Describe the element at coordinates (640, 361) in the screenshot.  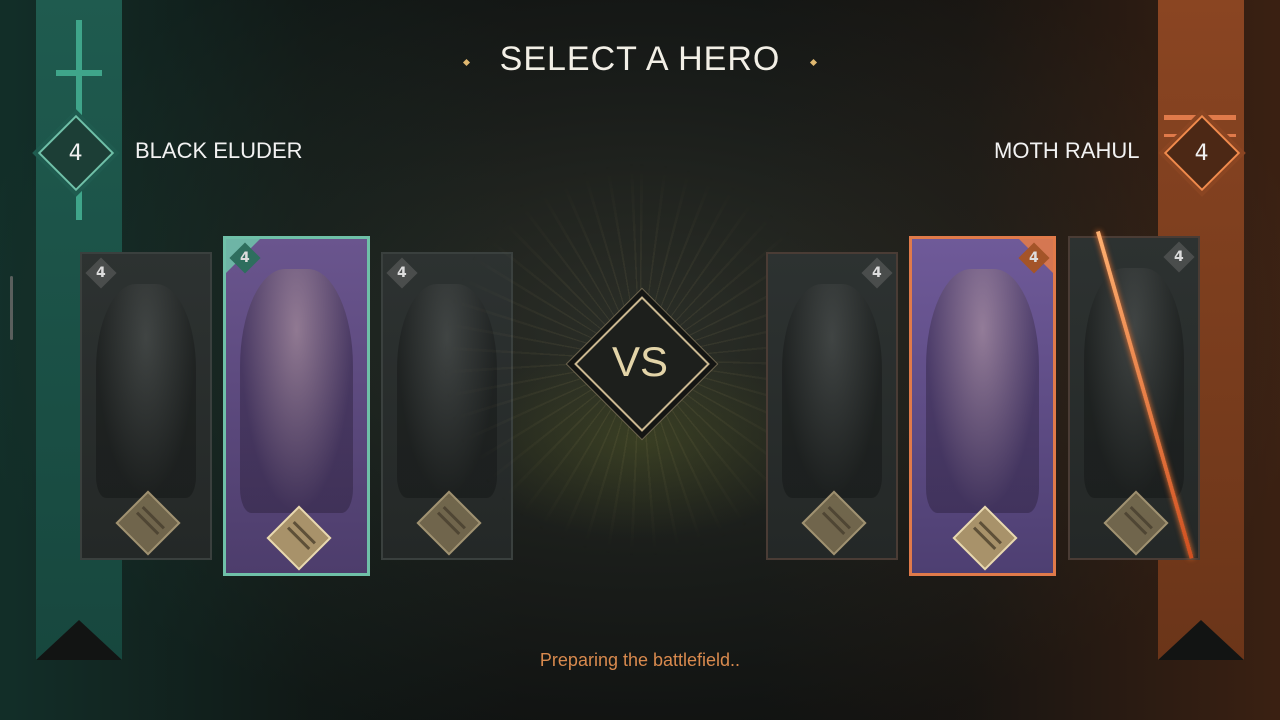
I see `versus-label: VS` at that location.